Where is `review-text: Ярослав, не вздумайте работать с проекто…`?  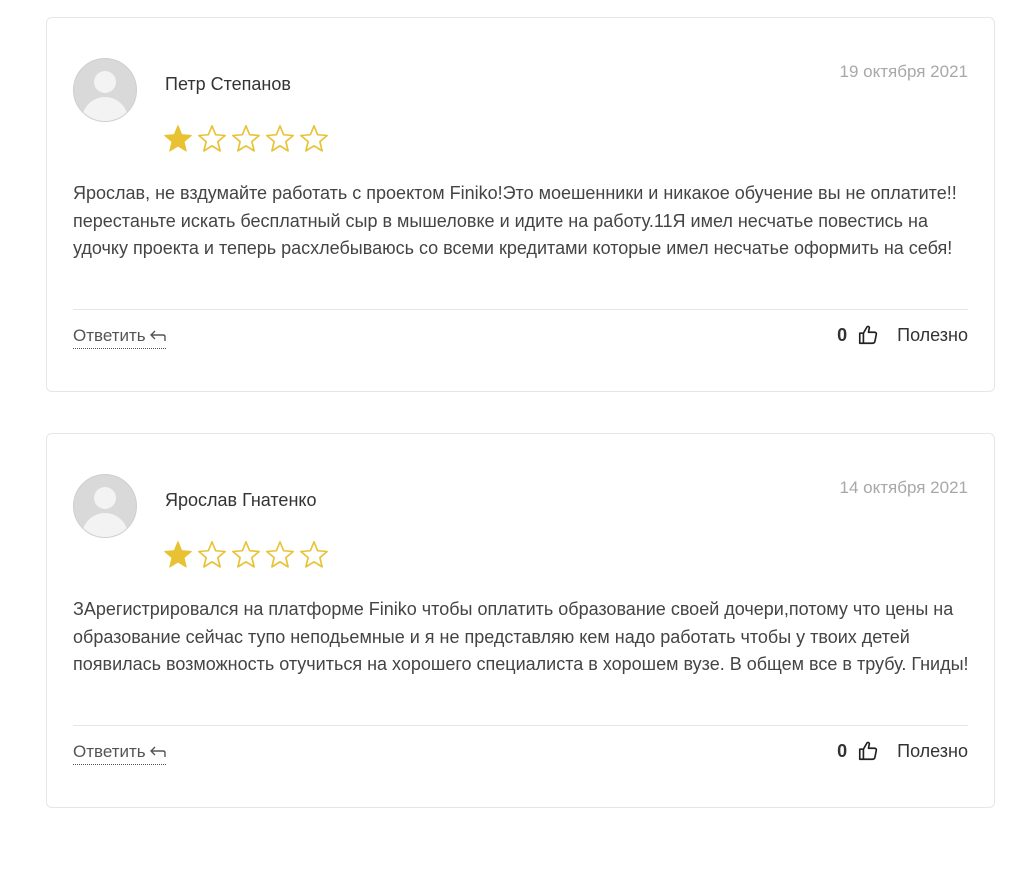
review-text: Ярослав, не вздумайте работать с проекто… is located at coordinates (515, 220).